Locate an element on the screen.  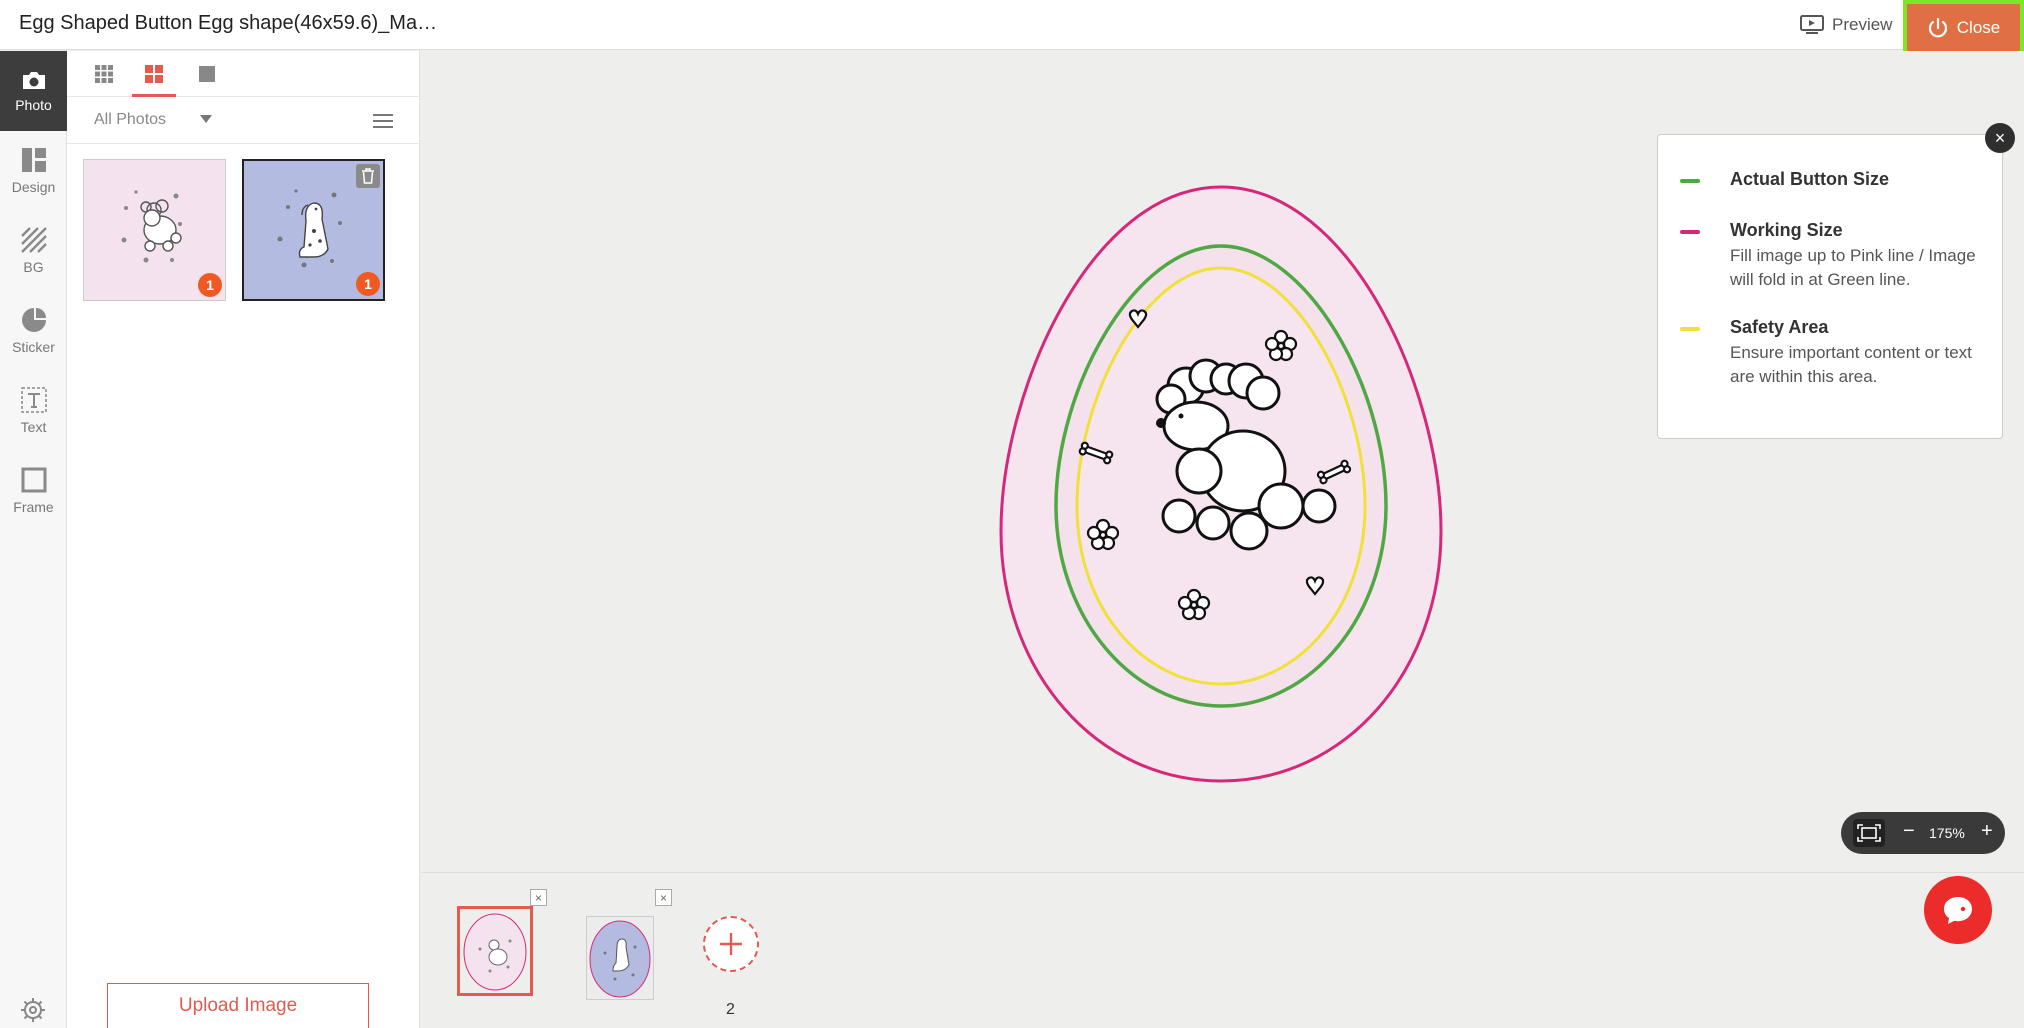
chat-bubble-icon is located at coordinates (1958, 910).